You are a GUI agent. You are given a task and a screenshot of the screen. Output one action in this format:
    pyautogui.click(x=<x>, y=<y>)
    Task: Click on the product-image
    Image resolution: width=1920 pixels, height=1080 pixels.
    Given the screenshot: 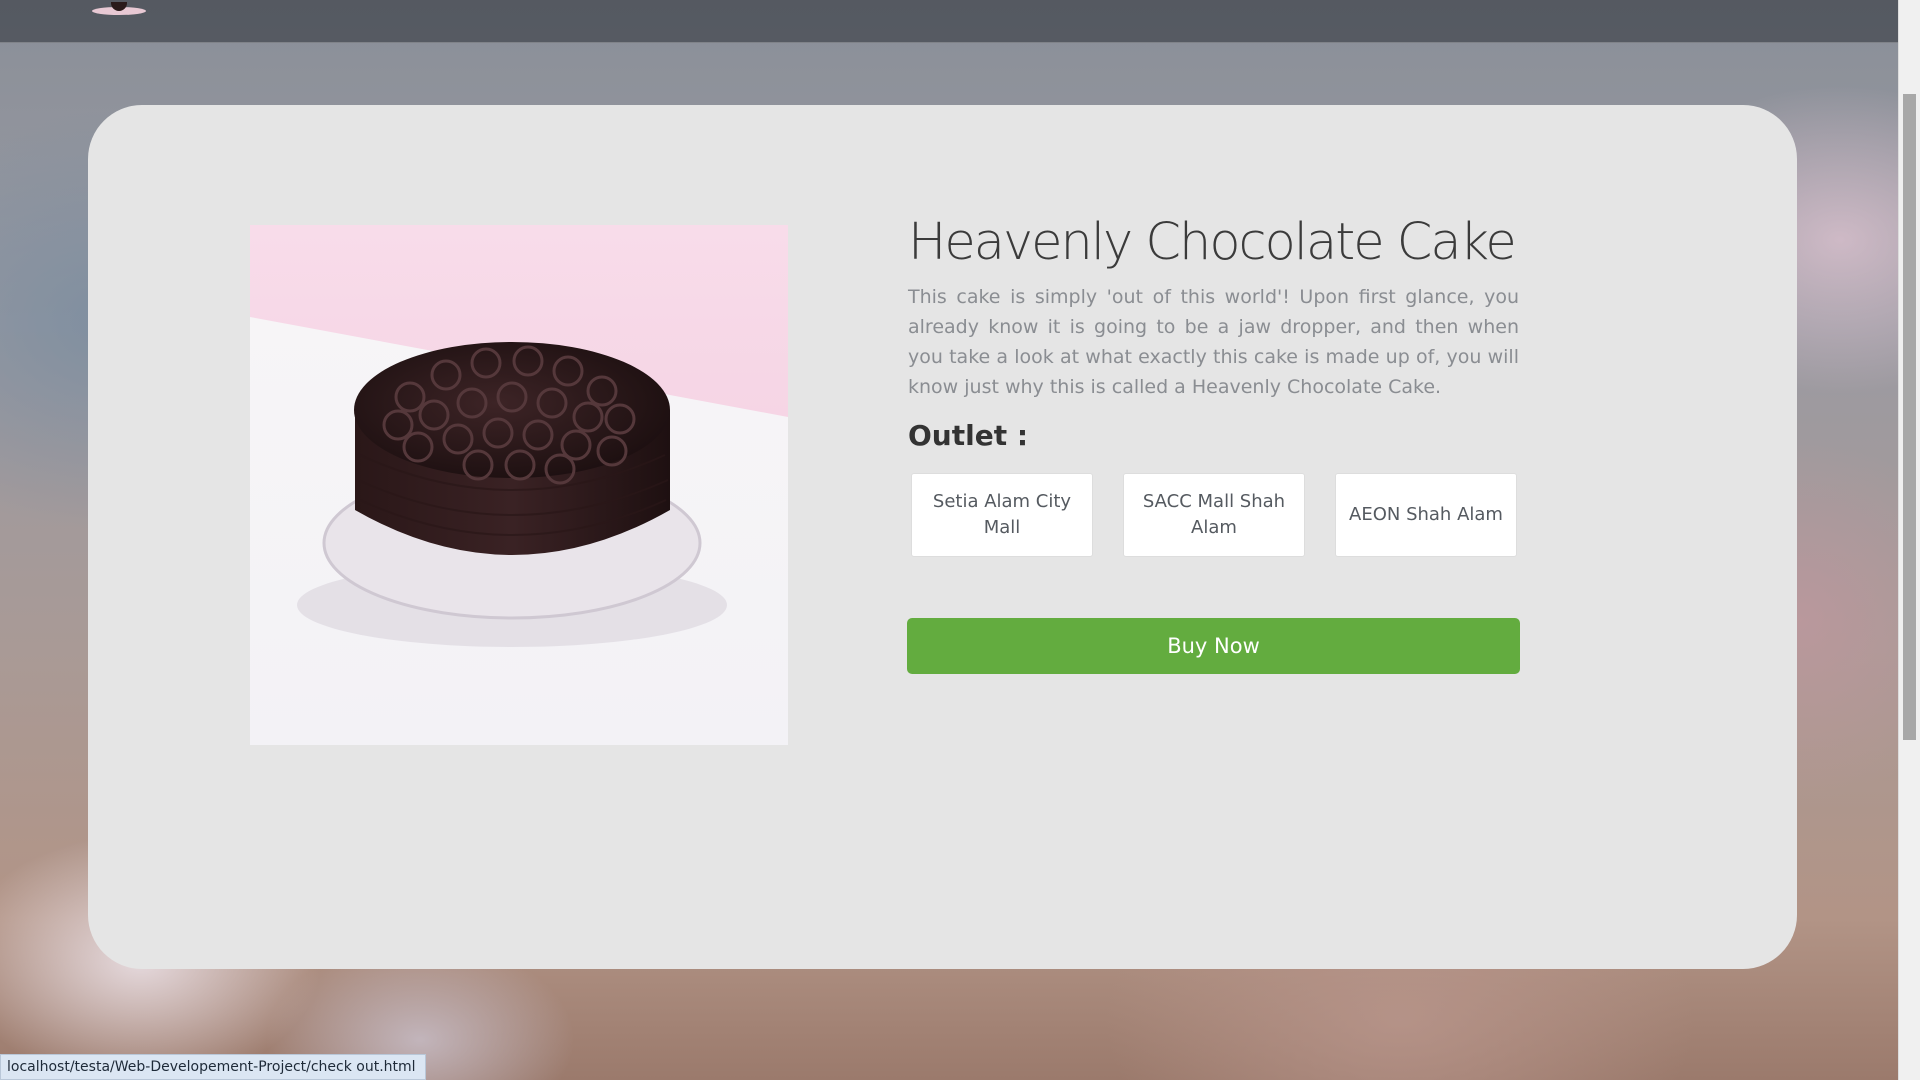 What is the action you would take?
    pyautogui.click(x=519, y=485)
    